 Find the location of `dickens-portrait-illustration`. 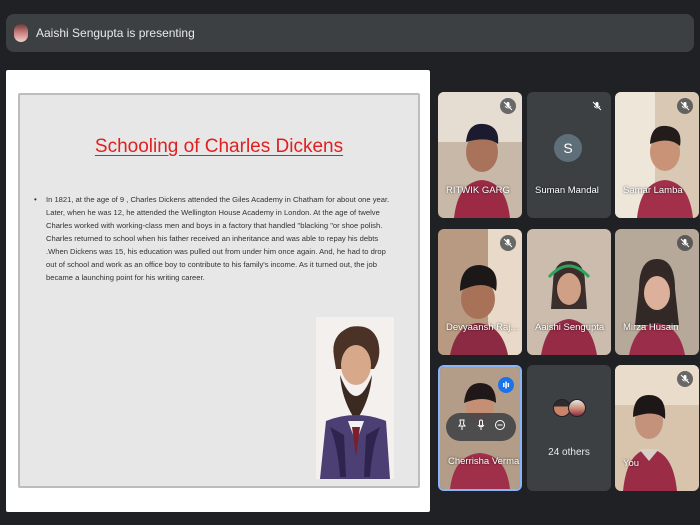

dickens-portrait-illustration is located at coordinates (355, 398).